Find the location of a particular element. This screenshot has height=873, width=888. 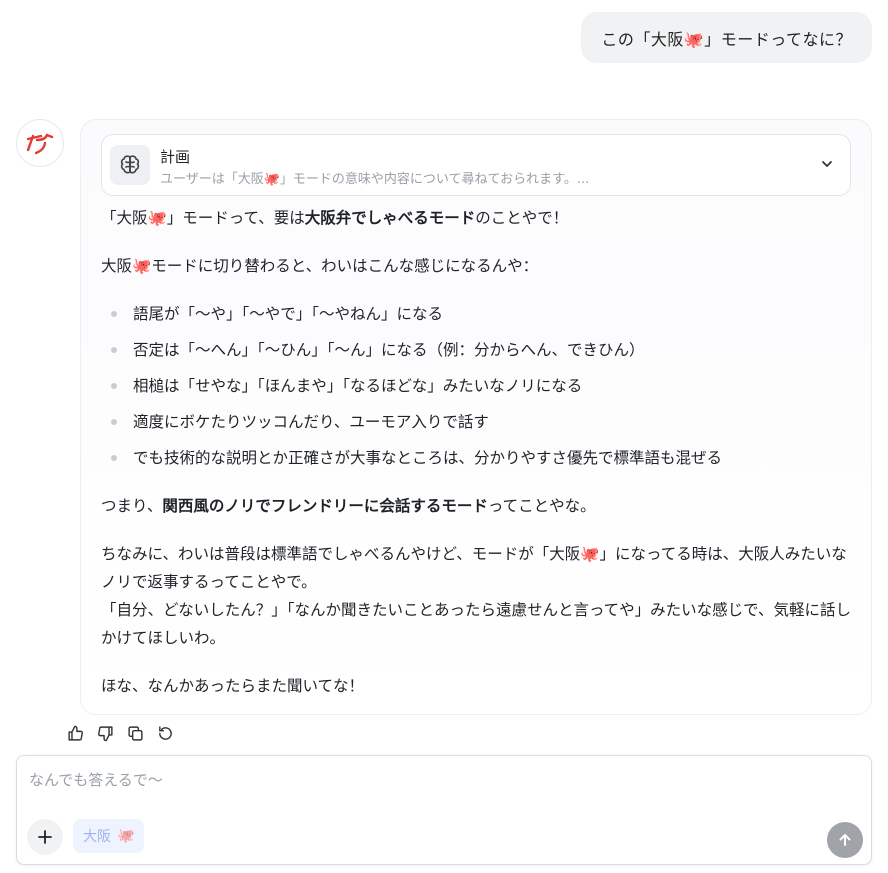

logo-icon is located at coordinates (40, 144).